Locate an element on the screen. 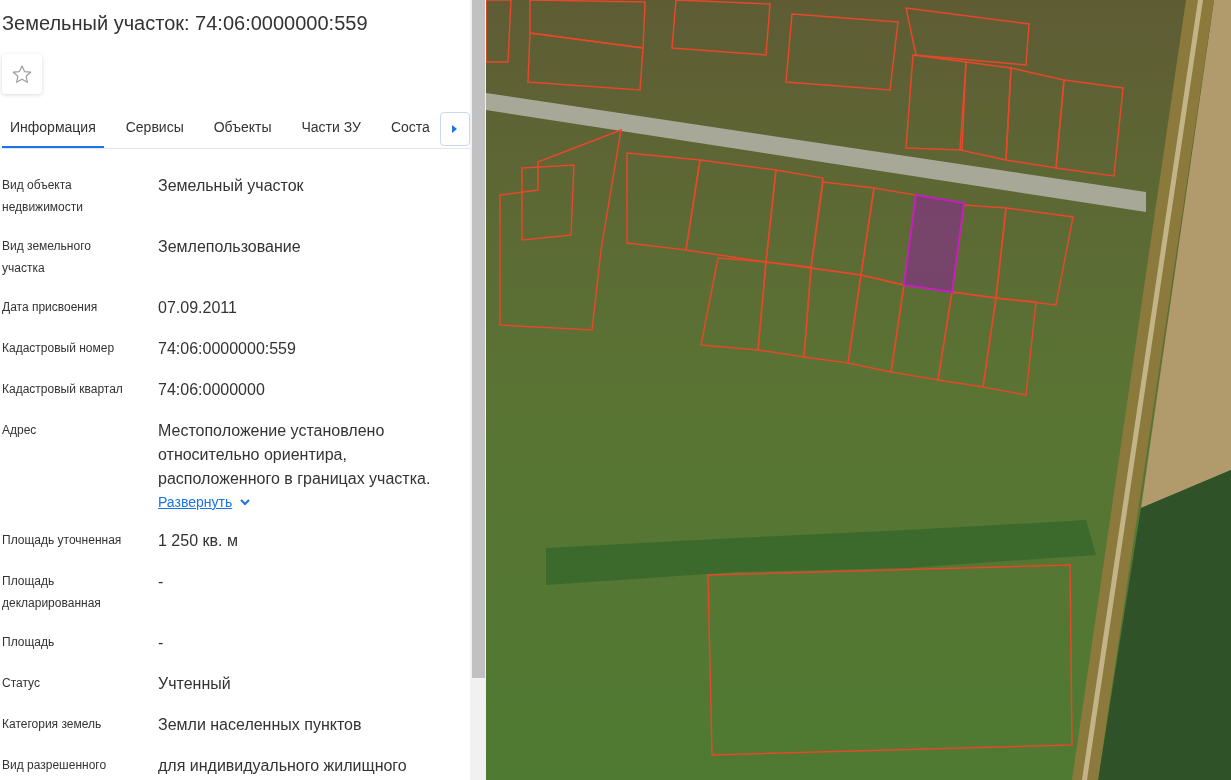 This screenshot has width=1231, height=780. property-value: Землепользование is located at coordinates (229, 247).